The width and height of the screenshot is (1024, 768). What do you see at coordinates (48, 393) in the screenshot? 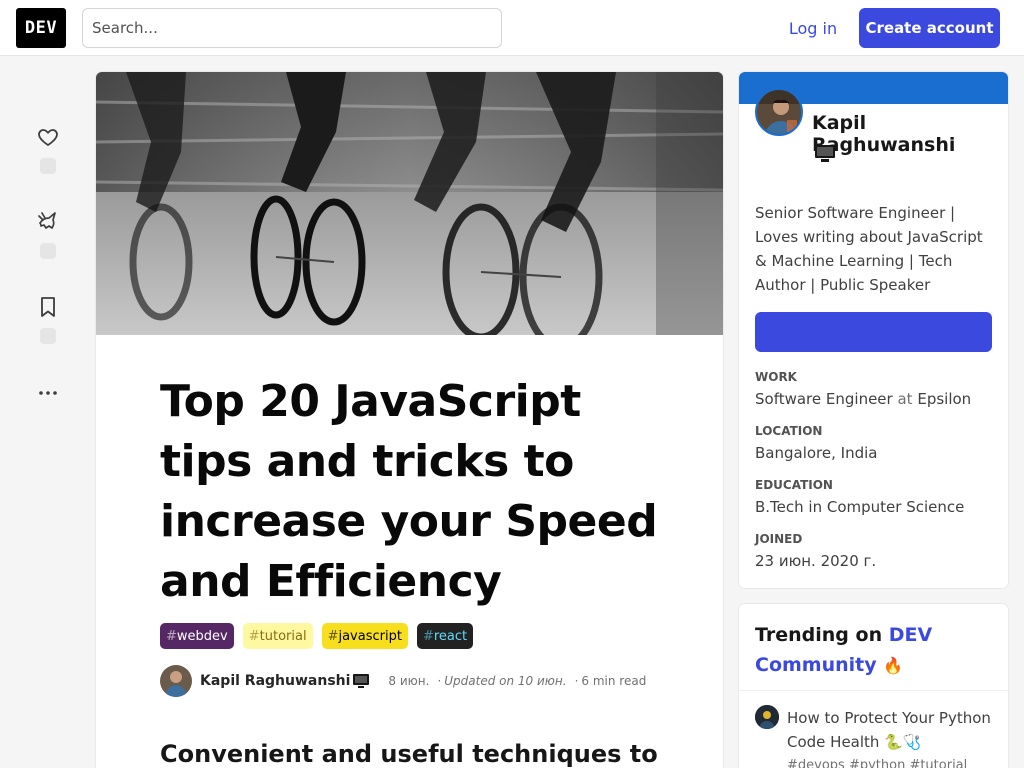
I see `more-icon` at bounding box center [48, 393].